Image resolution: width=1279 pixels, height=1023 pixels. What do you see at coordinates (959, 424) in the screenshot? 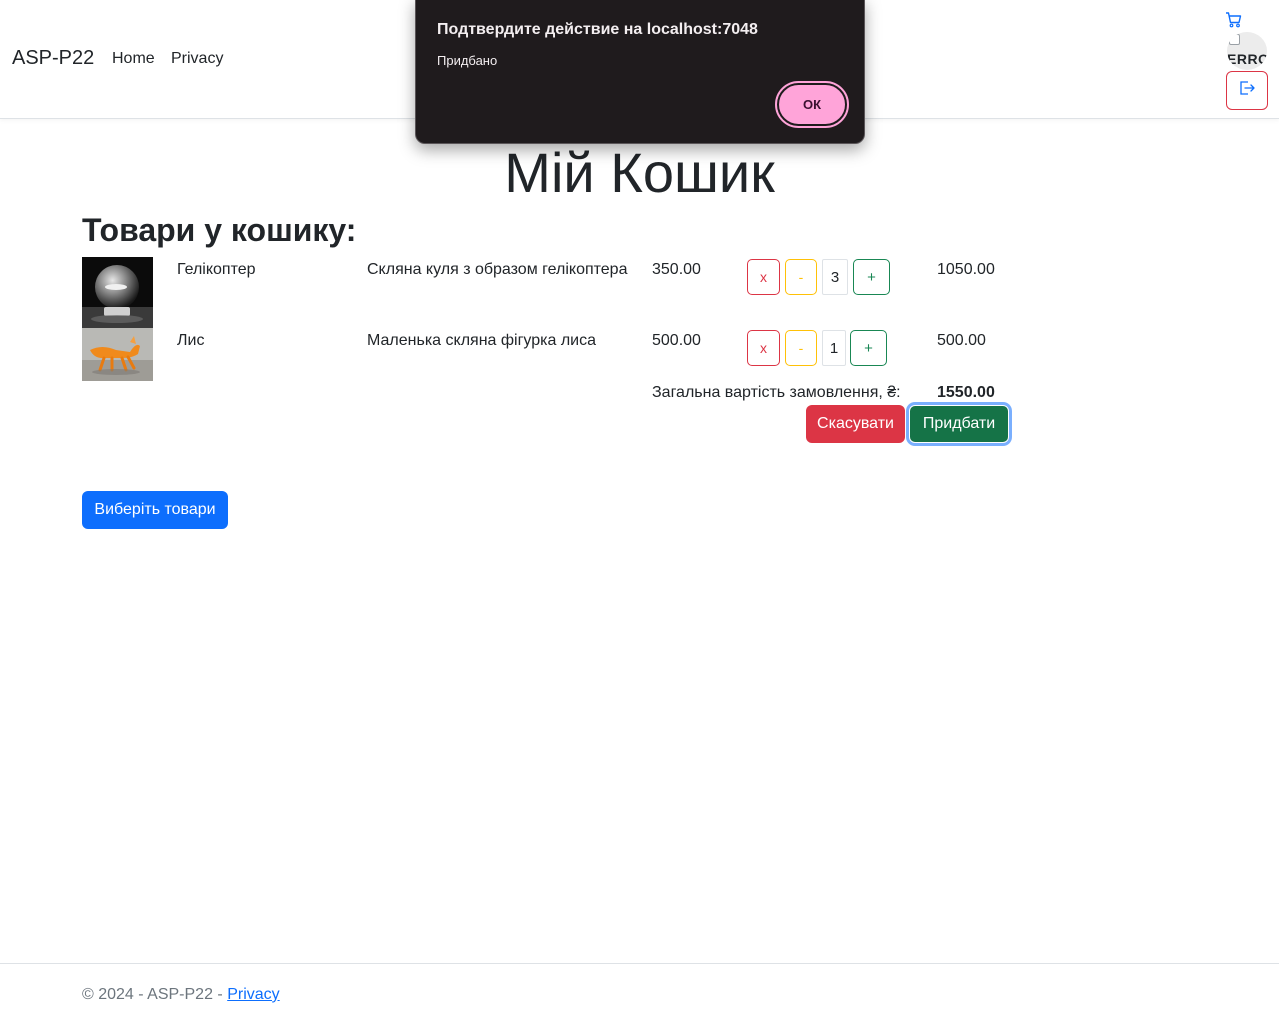
I see `buy-button: Придбати` at bounding box center [959, 424].